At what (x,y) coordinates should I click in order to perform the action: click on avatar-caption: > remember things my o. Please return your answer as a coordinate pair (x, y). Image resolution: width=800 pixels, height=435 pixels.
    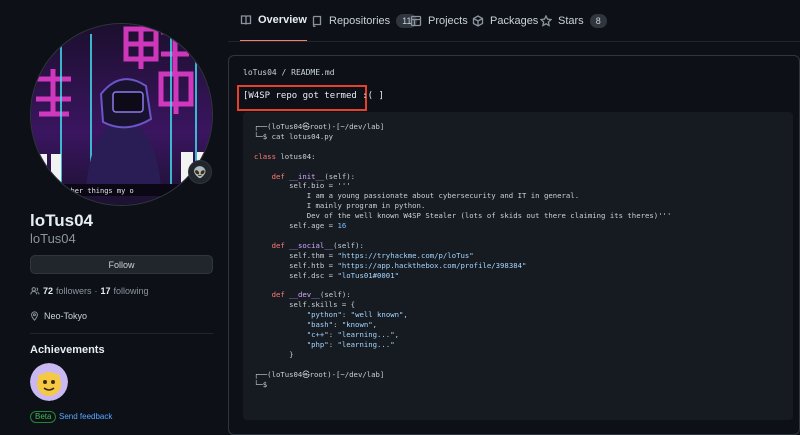
    Looking at the image, I should click on (87, 191).